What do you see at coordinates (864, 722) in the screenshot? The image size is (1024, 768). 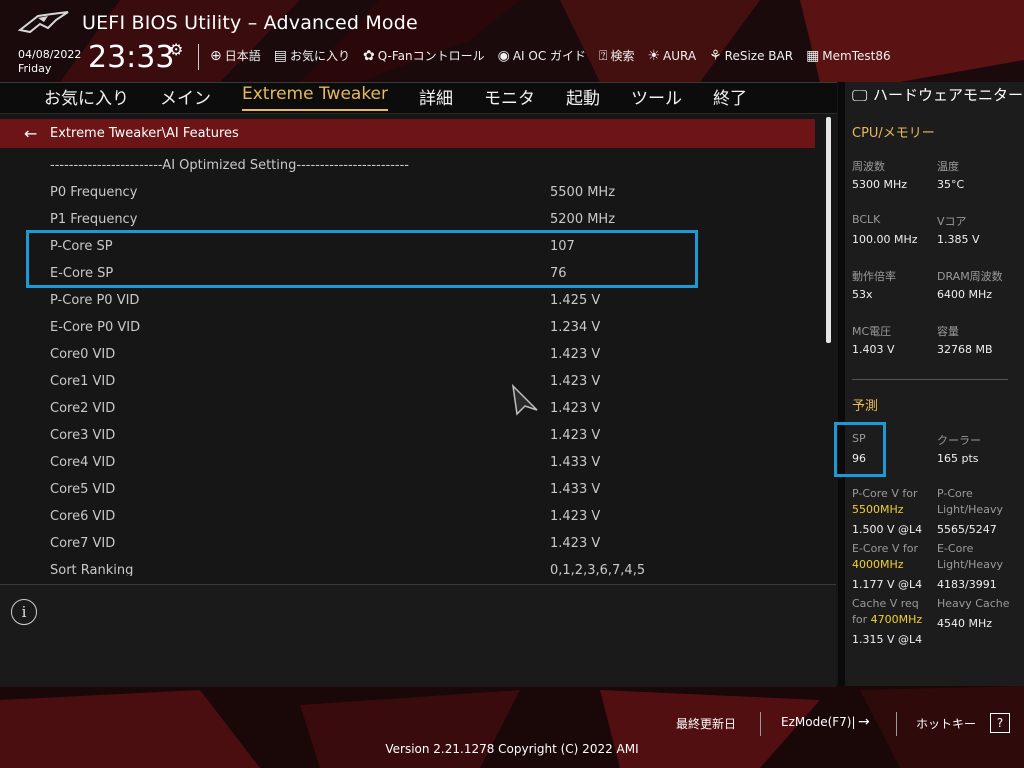 I see `exit-arrow-icon: →` at bounding box center [864, 722].